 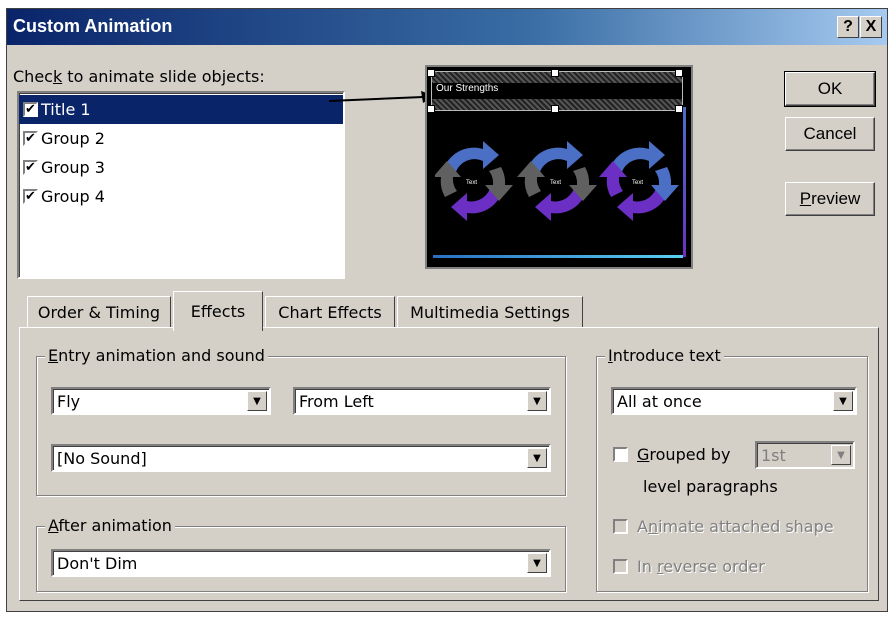 I want to click on slide-title-text: Our Strengths, so click(x=467, y=88).